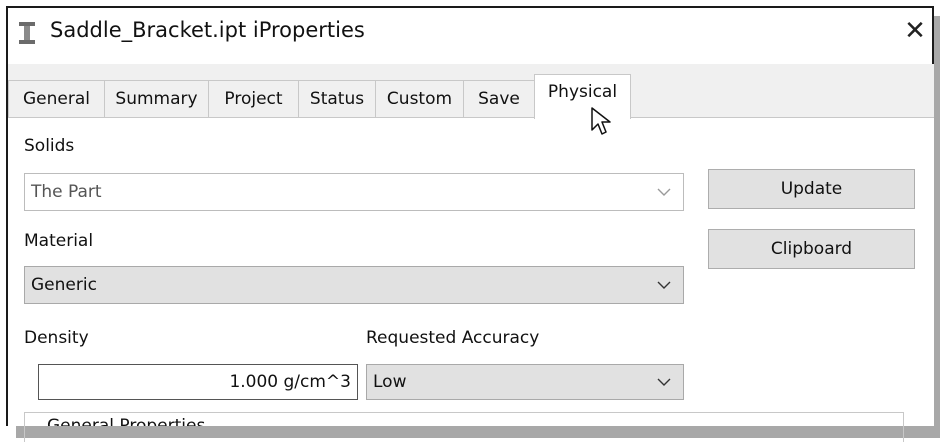  I want to click on clipboard-button: Clipboard, so click(811, 249).